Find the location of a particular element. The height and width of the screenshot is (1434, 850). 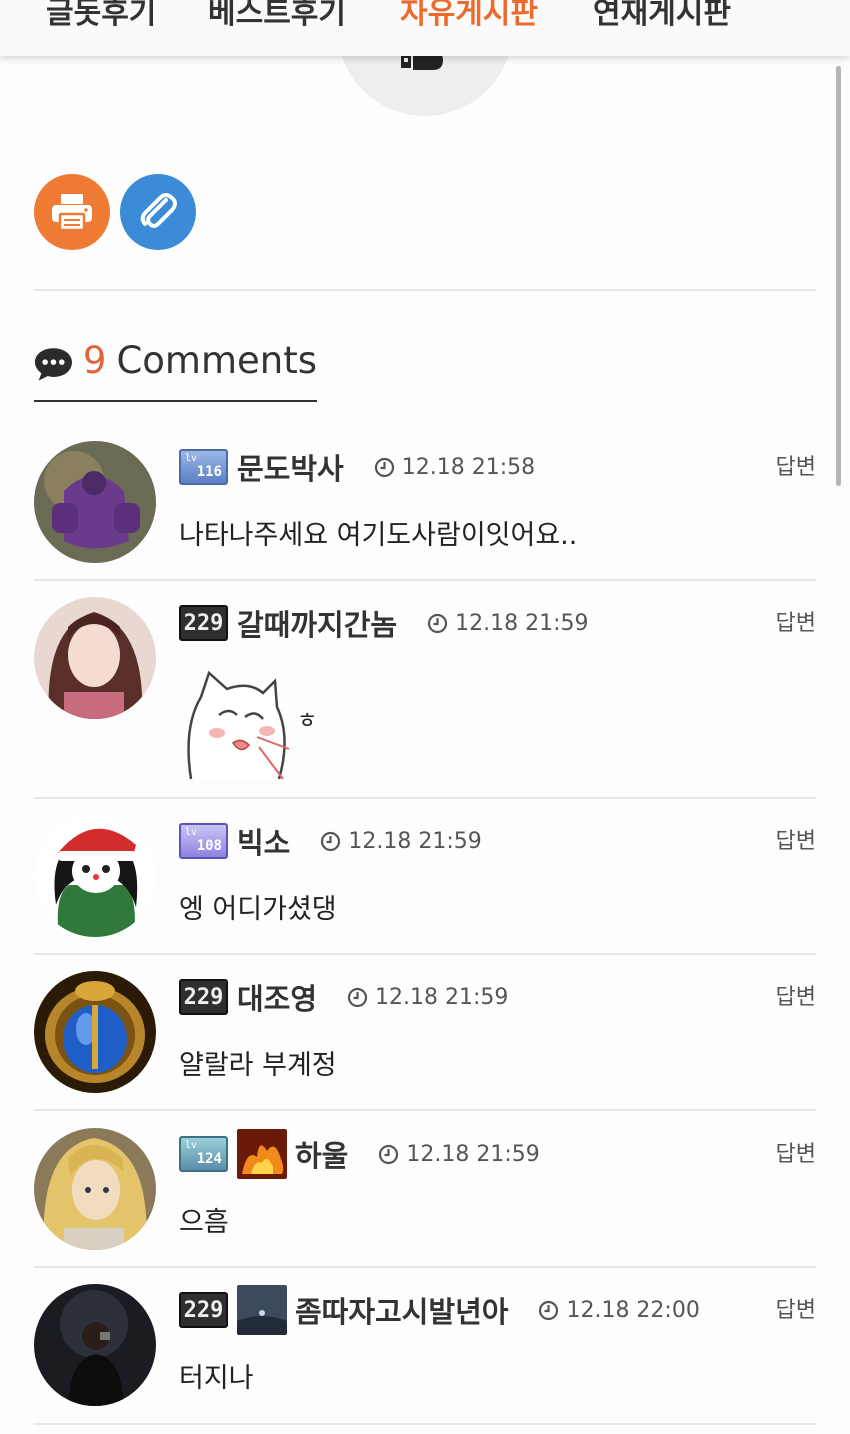

nickname: 문도박사 is located at coordinates (290, 467).